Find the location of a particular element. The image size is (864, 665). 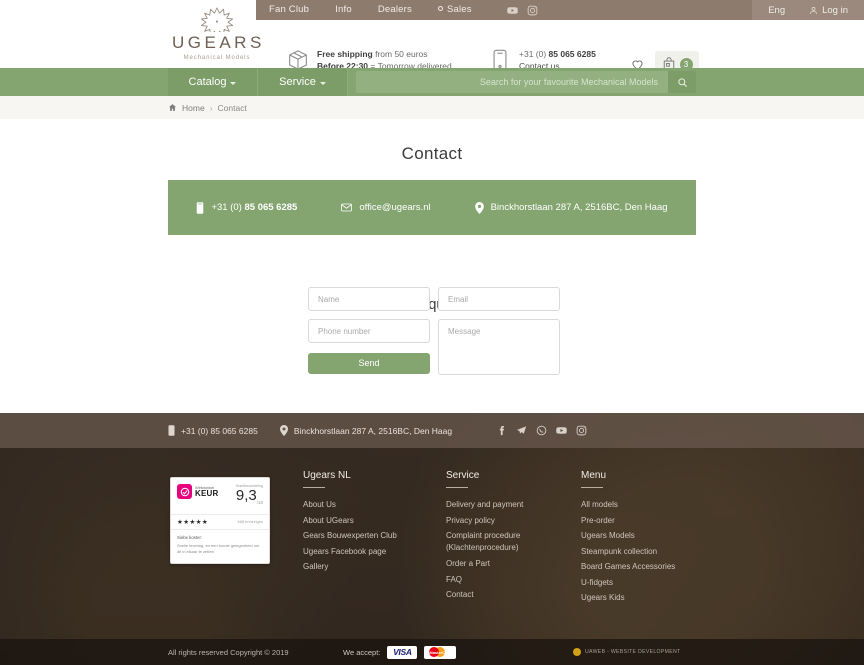

footer-link: Order a Part is located at coordinates (513, 564).